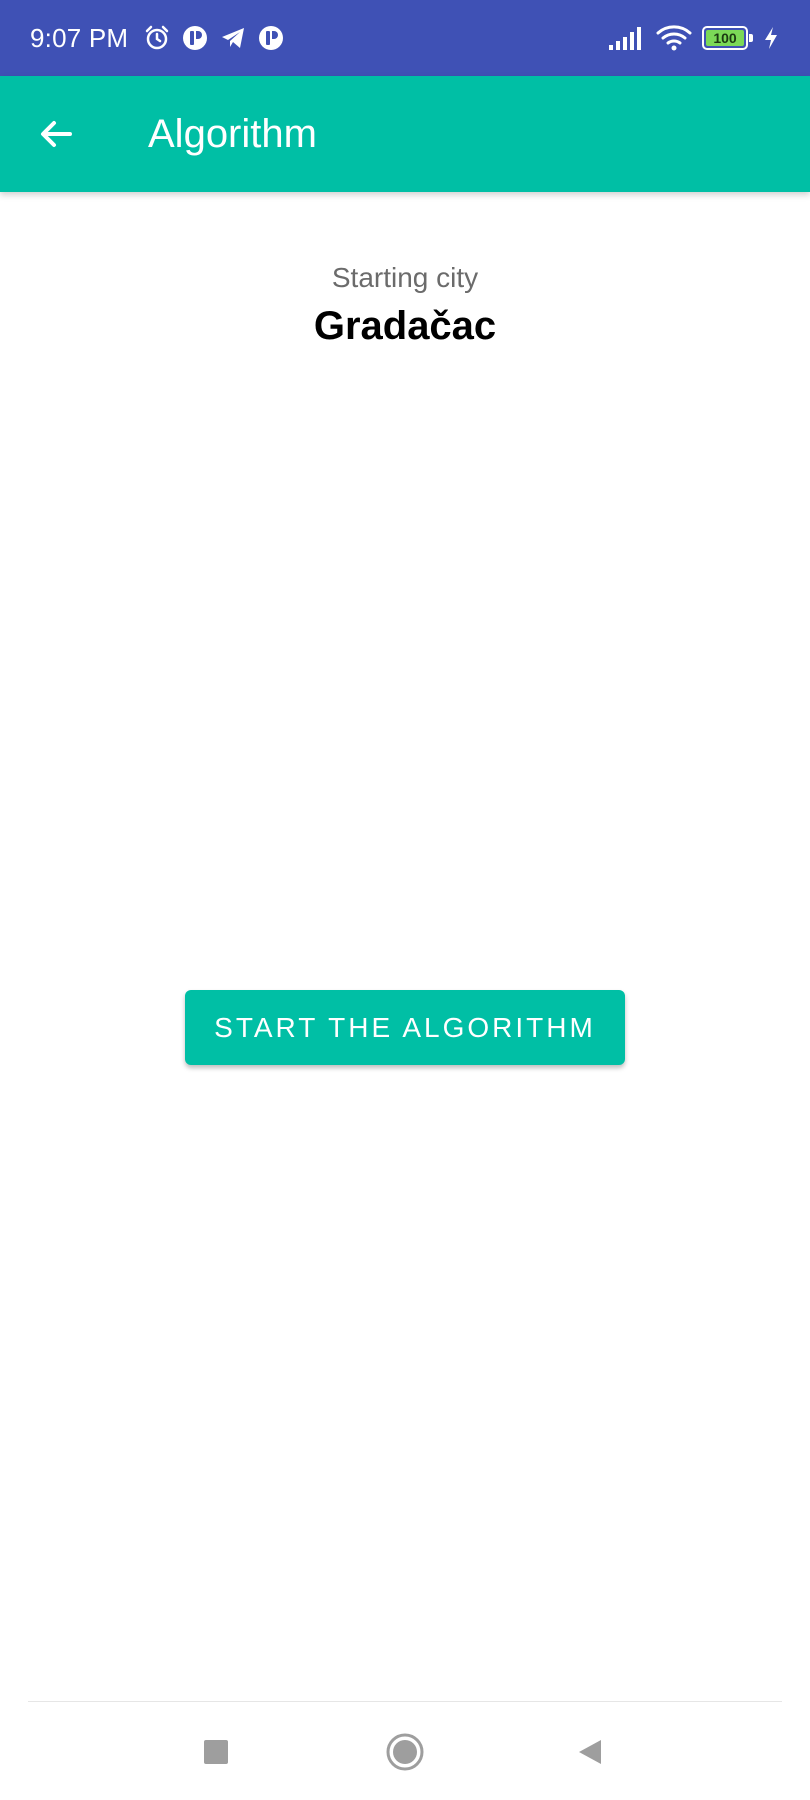 The width and height of the screenshot is (810, 1800). I want to click on wifi-icon, so click(674, 38).